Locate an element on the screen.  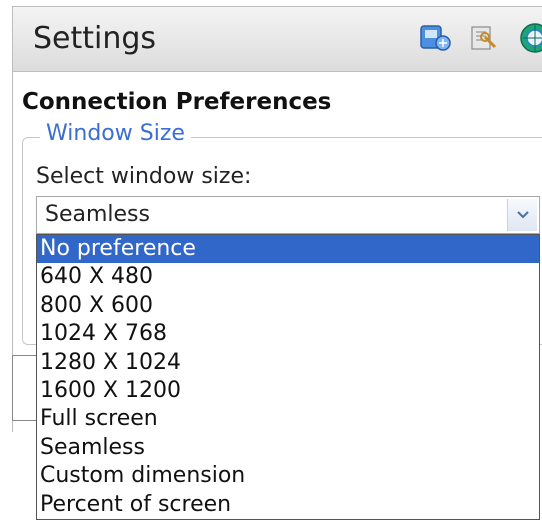
option-seamless: Seamless is located at coordinates (288, 448).